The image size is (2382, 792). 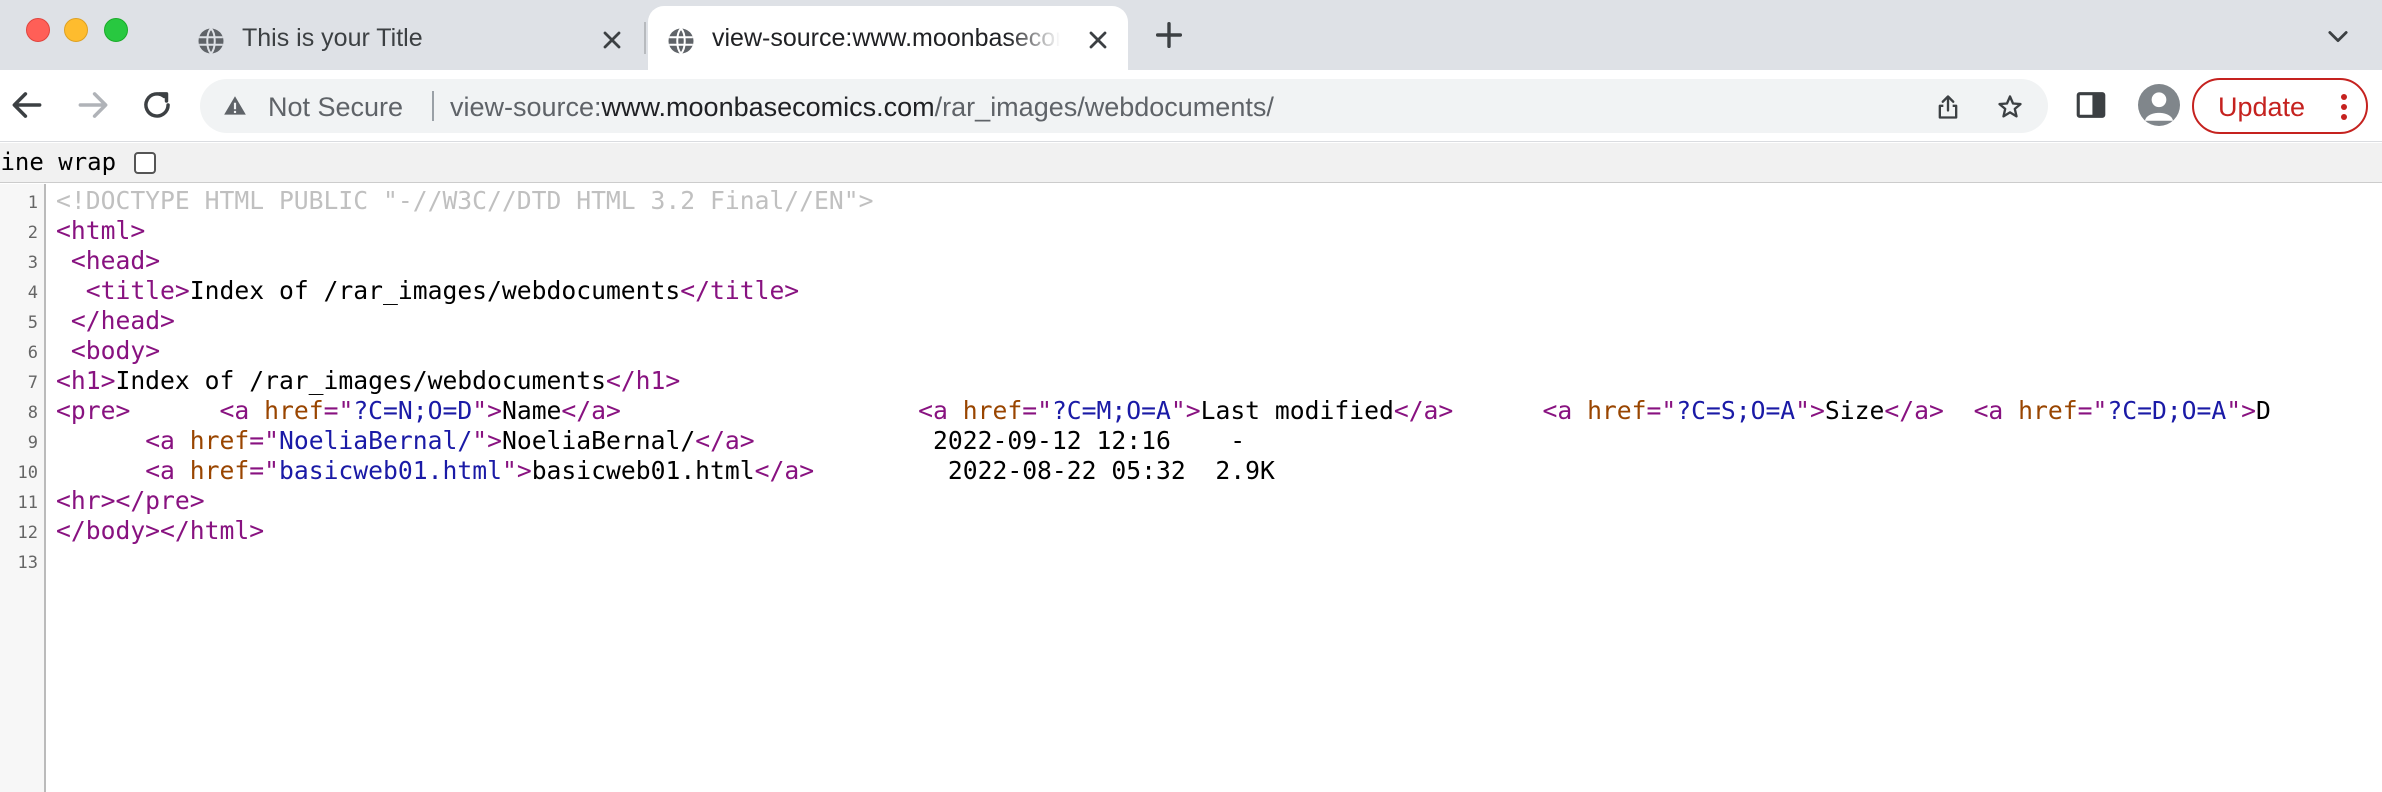 What do you see at coordinates (76, 30) in the screenshot?
I see `minimize-window-button` at bounding box center [76, 30].